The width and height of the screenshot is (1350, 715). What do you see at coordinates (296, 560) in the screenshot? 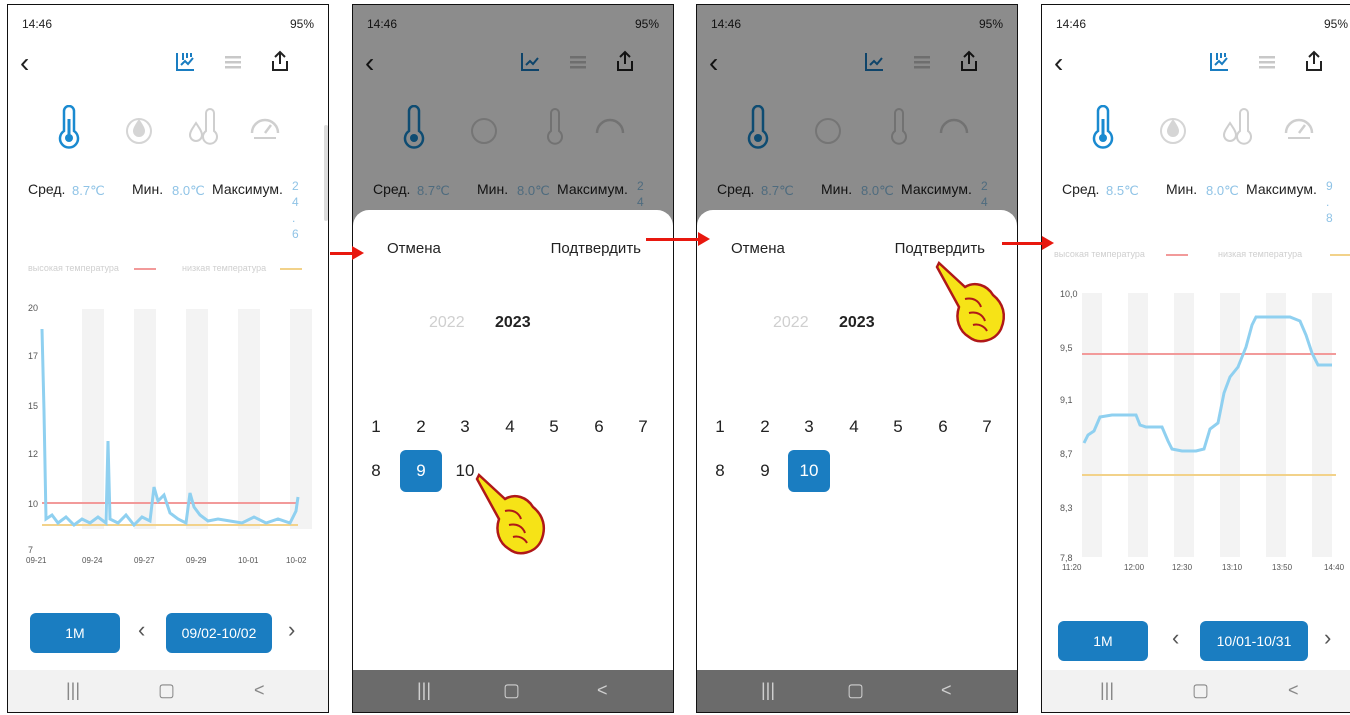
I see `x-tick-label: 10-02` at bounding box center [296, 560].